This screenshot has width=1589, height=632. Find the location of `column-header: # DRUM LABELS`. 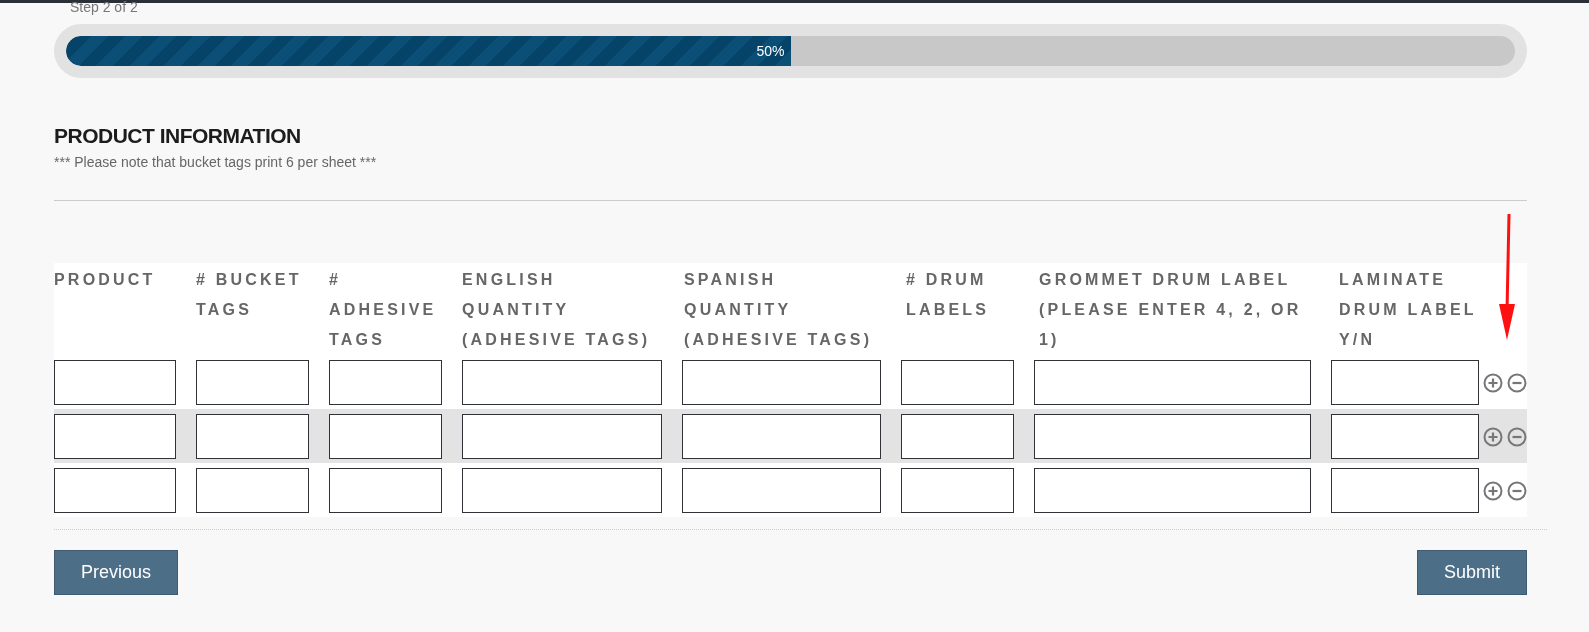

column-header: # DRUM LABELS is located at coordinates (948, 295).